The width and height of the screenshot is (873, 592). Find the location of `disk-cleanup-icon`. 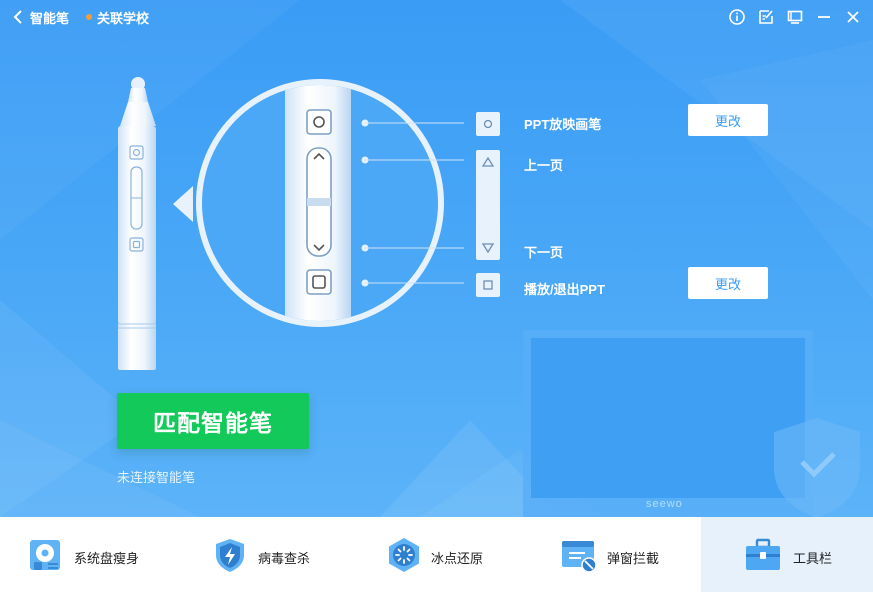

disk-cleanup-icon is located at coordinates (45, 555).